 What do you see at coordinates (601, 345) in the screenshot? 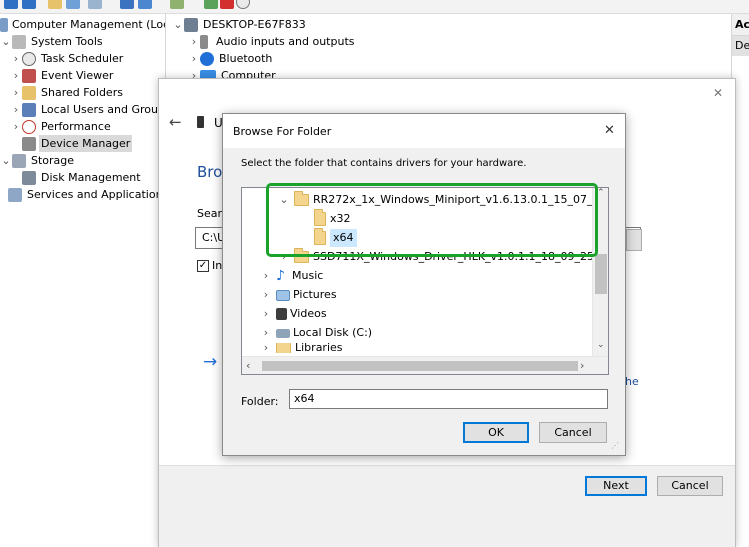
I see `scroll-down-icon: ⌄` at bounding box center [601, 345].